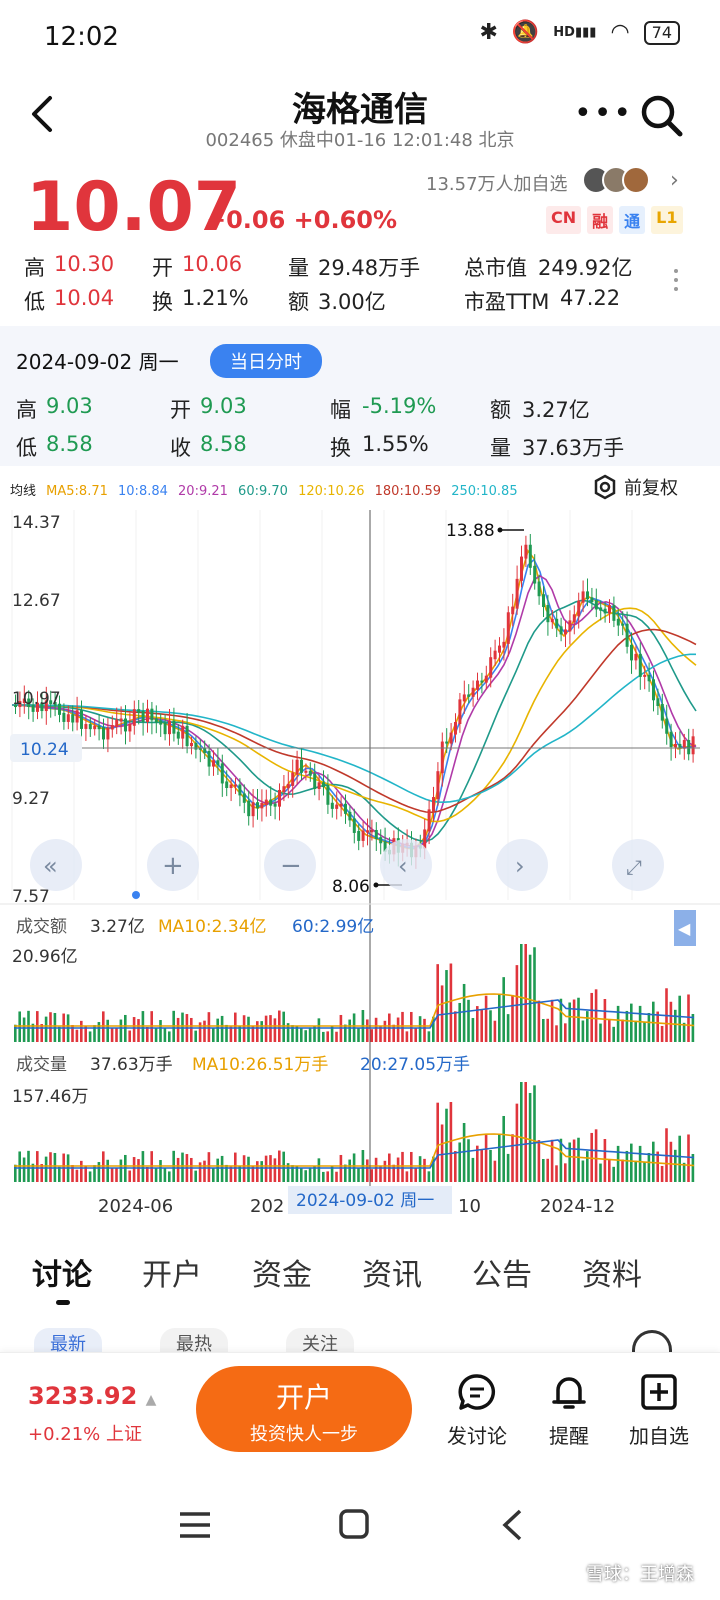 This screenshot has height=1600, width=720. Describe the element at coordinates (403, 866) in the screenshot. I see `chevron-left-small-icon: ‹` at that location.